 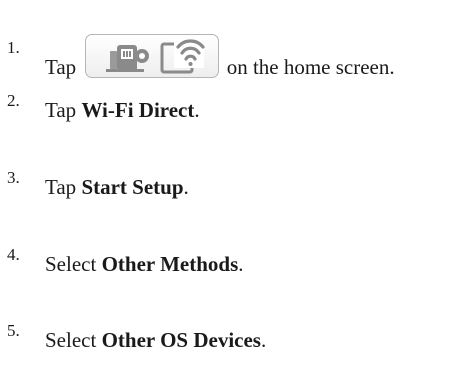 I want to click on step-3: 3. Tap Start Setup., so click(x=233, y=185).